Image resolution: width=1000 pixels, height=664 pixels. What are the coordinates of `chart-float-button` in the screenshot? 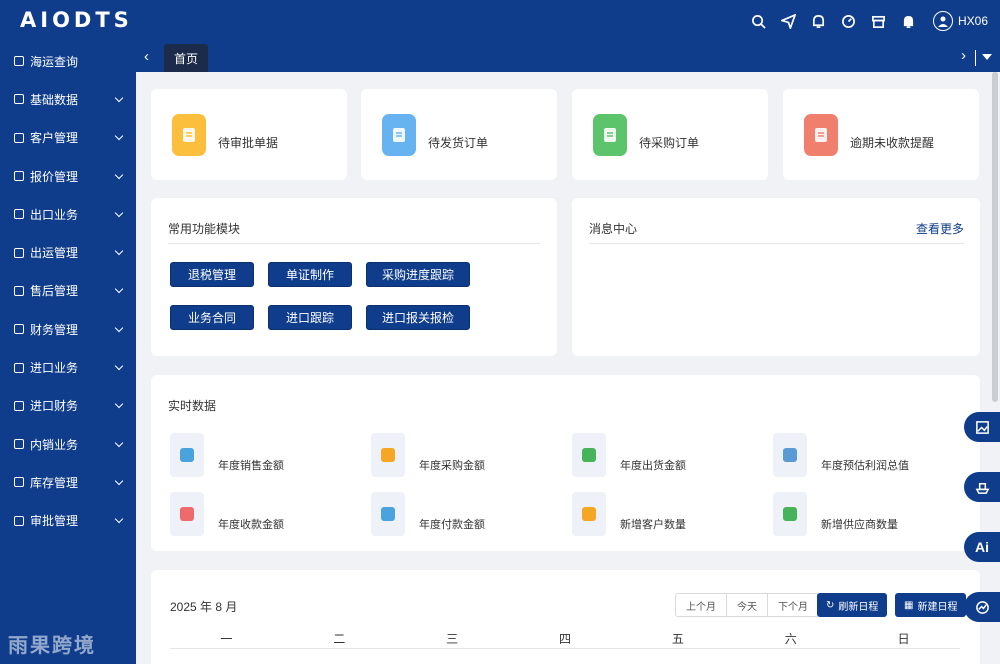 It's located at (982, 607).